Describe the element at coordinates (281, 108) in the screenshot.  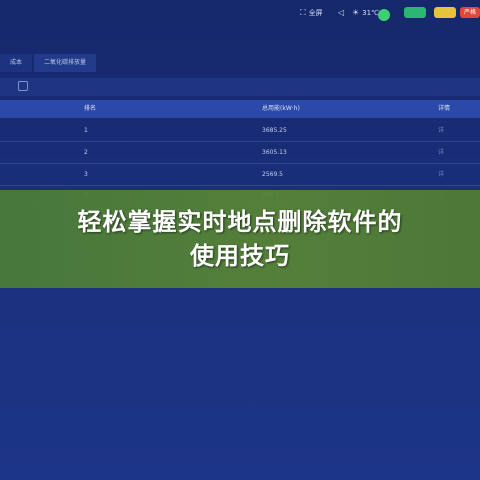
I see `header-energy: 总用能(kW·h)` at that location.